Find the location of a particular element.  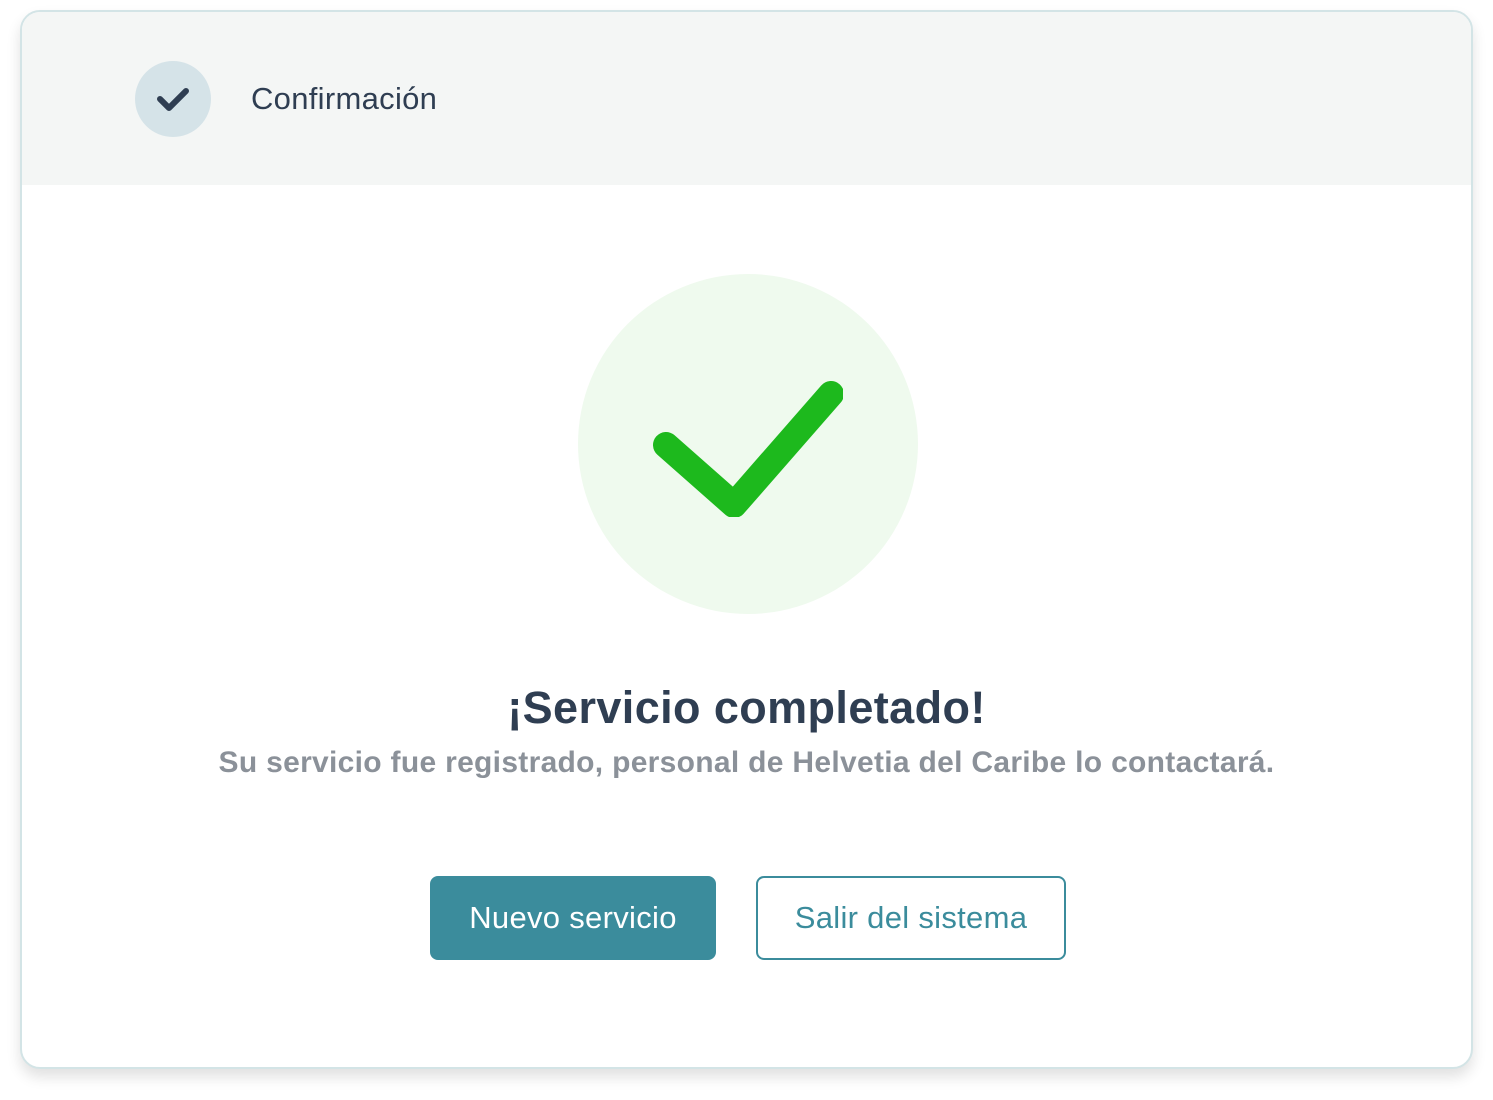

check-icon is located at coordinates (173, 99).